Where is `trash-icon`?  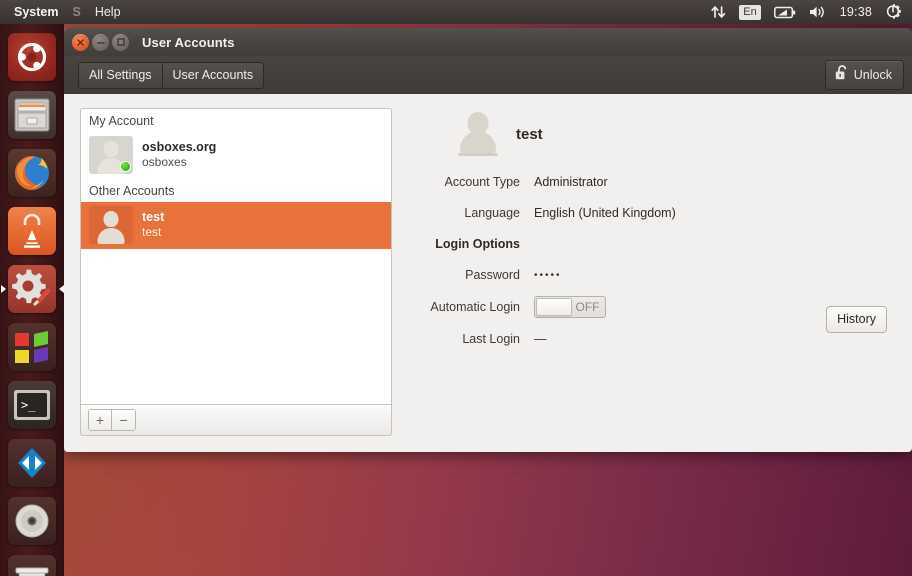
trash-icon is located at coordinates (32, 565).